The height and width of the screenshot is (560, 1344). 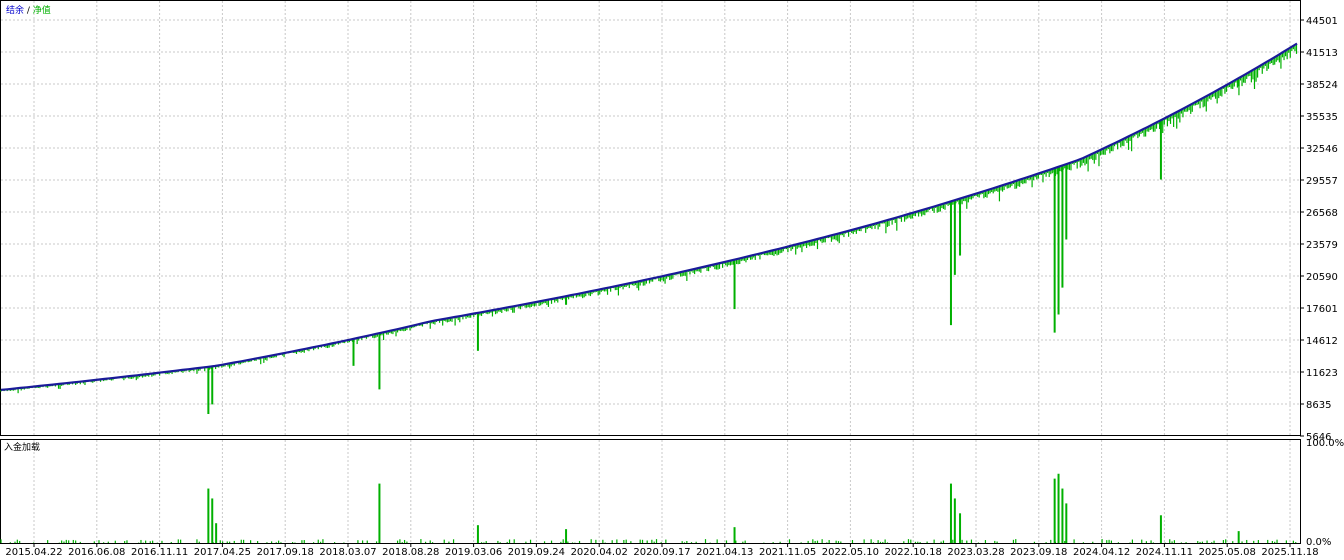 What do you see at coordinates (1322, 149) in the screenshot?
I see `y-tick-label: 32546` at bounding box center [1322, 149].